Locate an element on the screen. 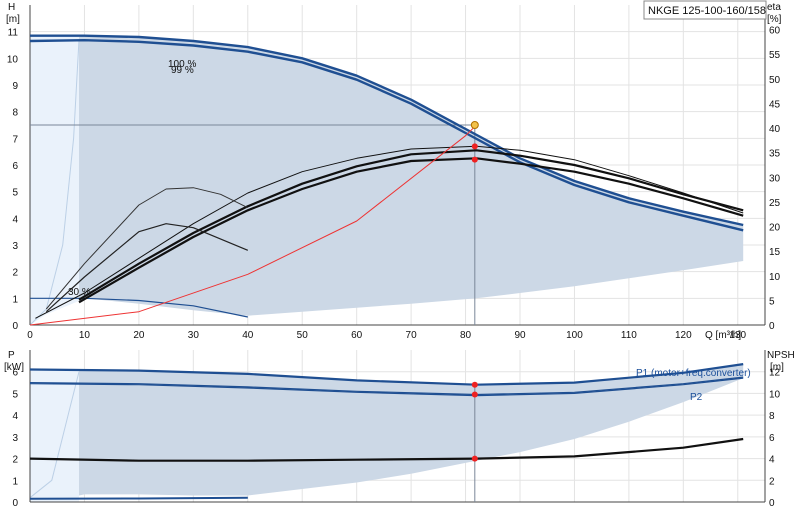 The height and width of the screenshot is (520, 800). chart-title: NKGE 125-100-160/158 is located at coordinates (707, 11).